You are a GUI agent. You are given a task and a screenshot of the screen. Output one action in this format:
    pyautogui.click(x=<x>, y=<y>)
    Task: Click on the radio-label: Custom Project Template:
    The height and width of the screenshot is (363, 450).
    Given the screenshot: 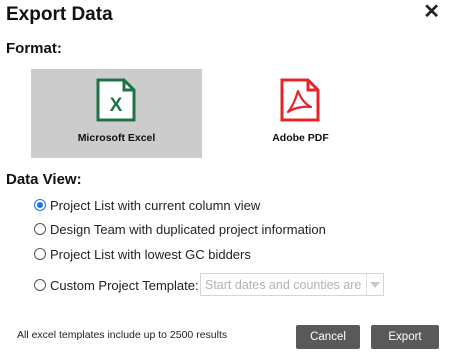 What is the action you would take?
    pyautogui.click(x=124, y=285)
    